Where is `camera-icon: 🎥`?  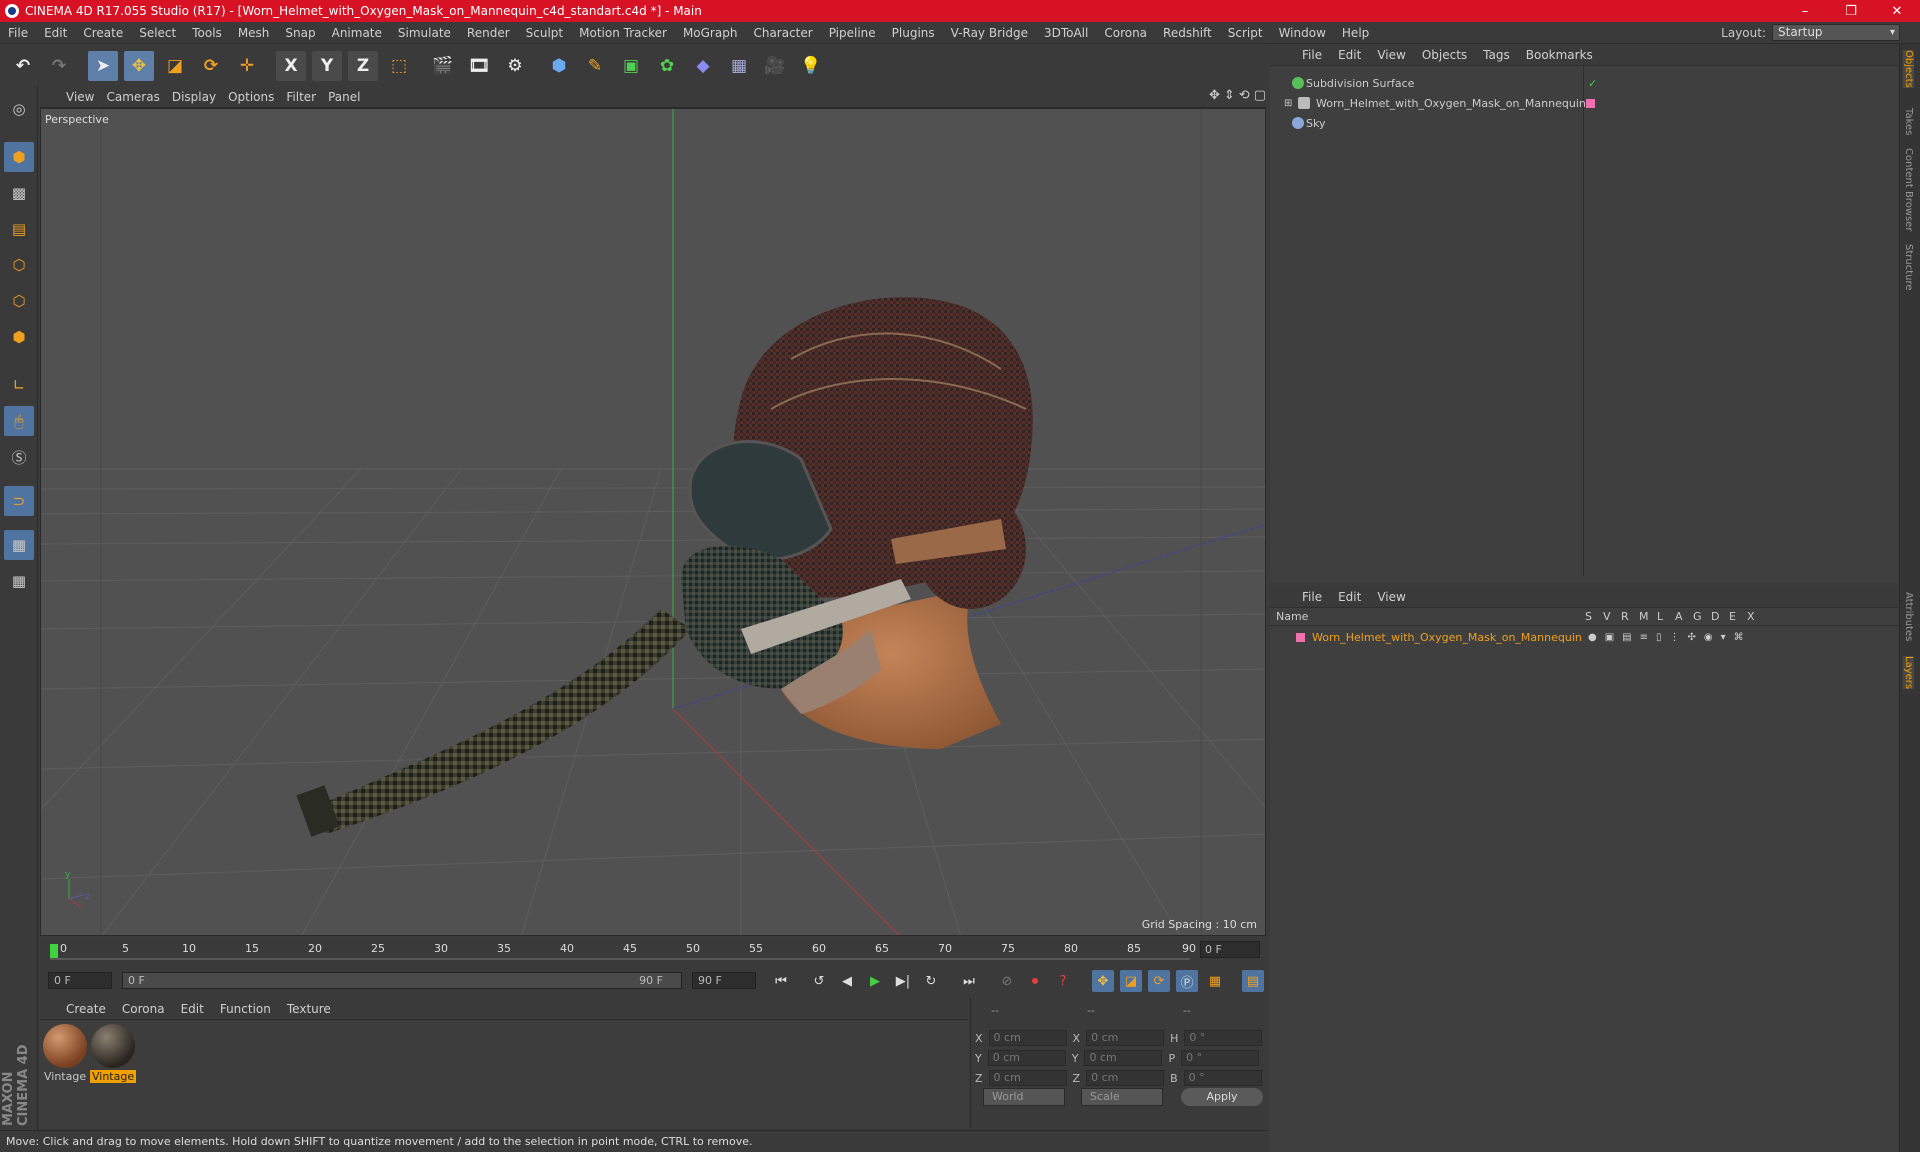
camera-icon: 🎥 is located at coordinates (775, 66).